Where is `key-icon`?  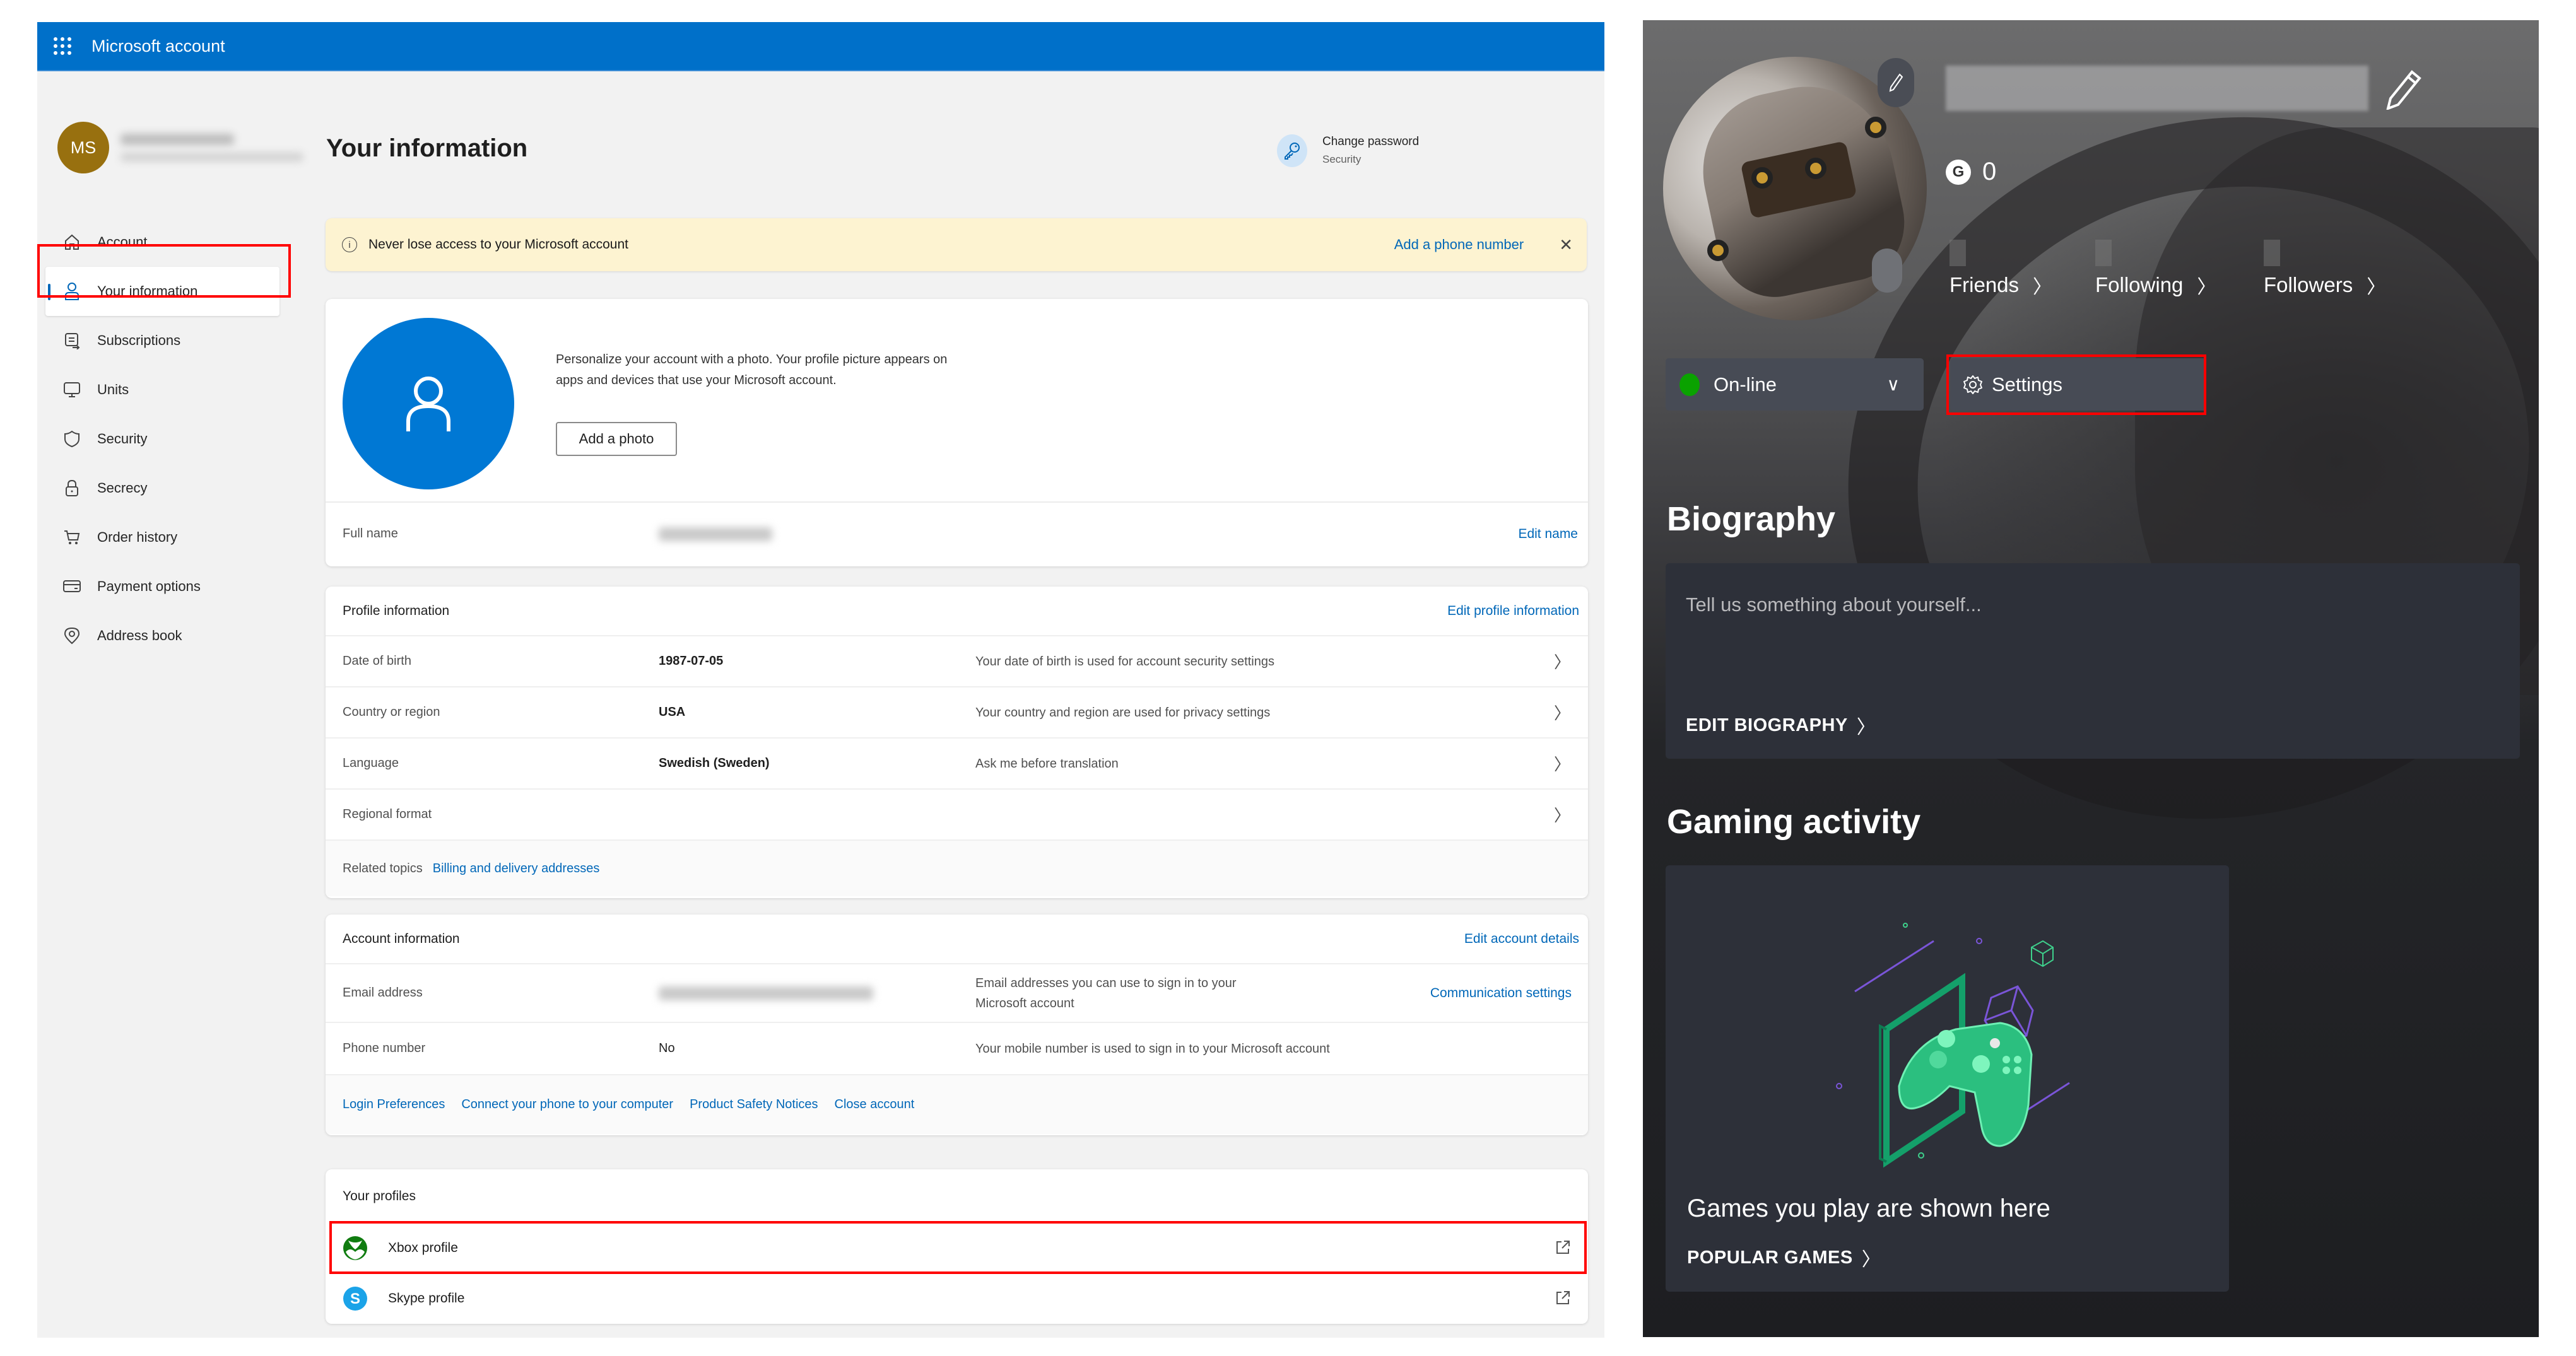
key-icon is located at coordinates (1292, 151).